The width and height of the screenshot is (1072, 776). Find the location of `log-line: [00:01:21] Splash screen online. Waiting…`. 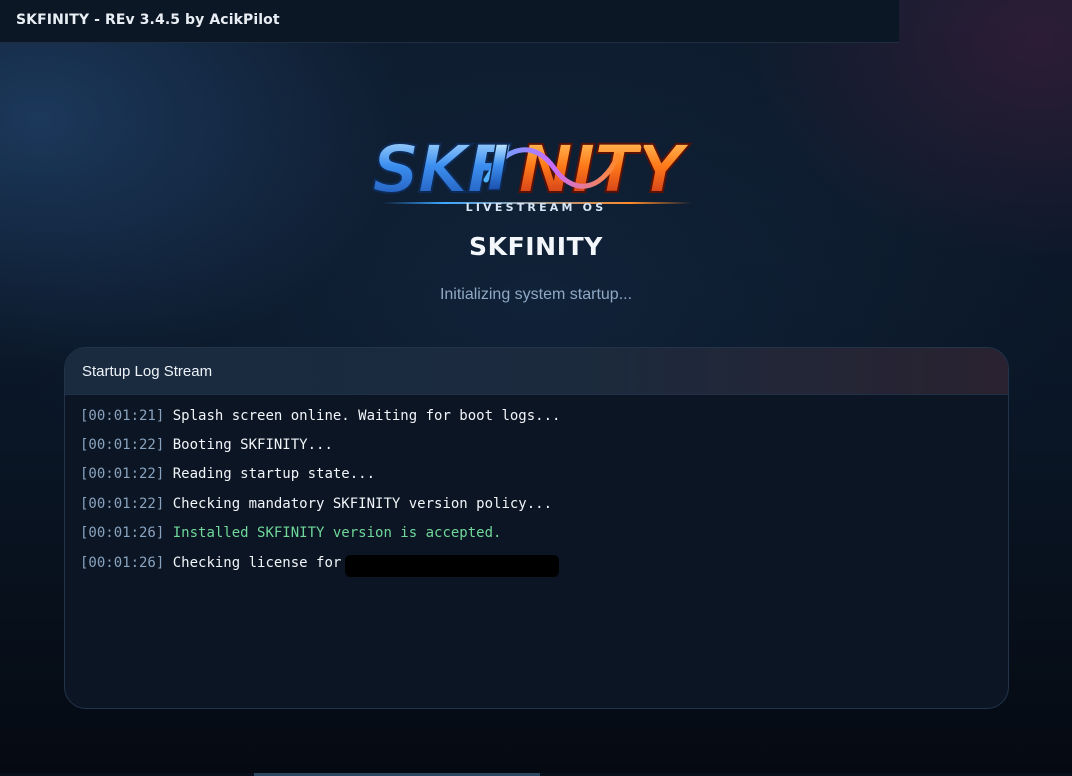

log-line: [00:01:21] Splash screen online. Waiting… is located at coordinates (544, 420).